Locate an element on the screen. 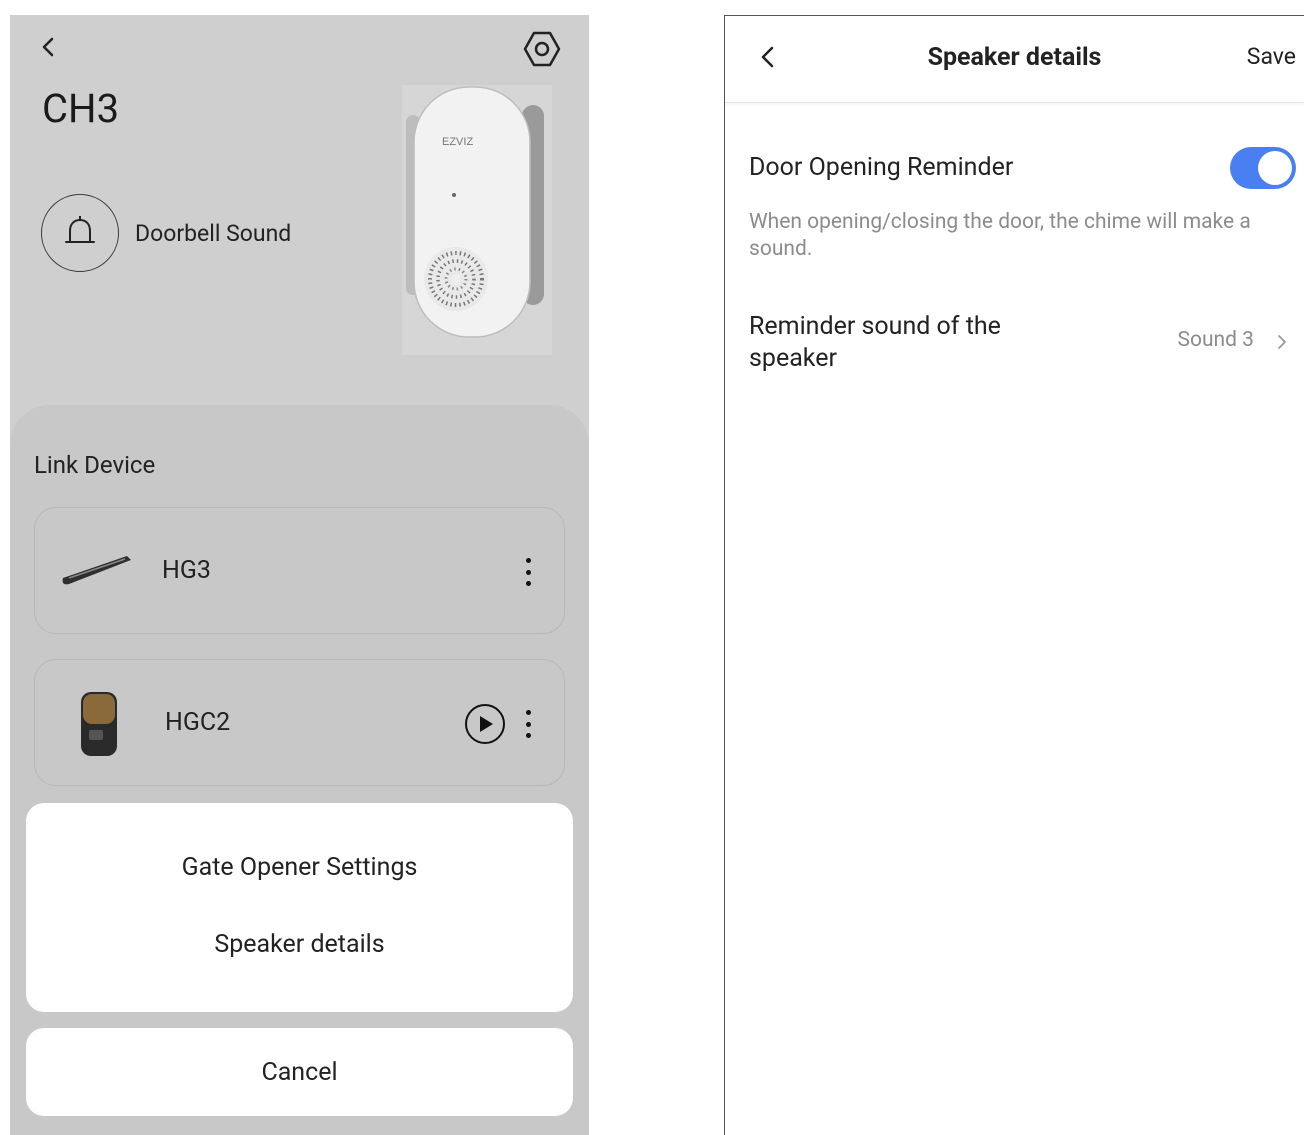 The image size is (1304, 1135). chime-device-image: EZVIZ is located at coordinates (477, 220).